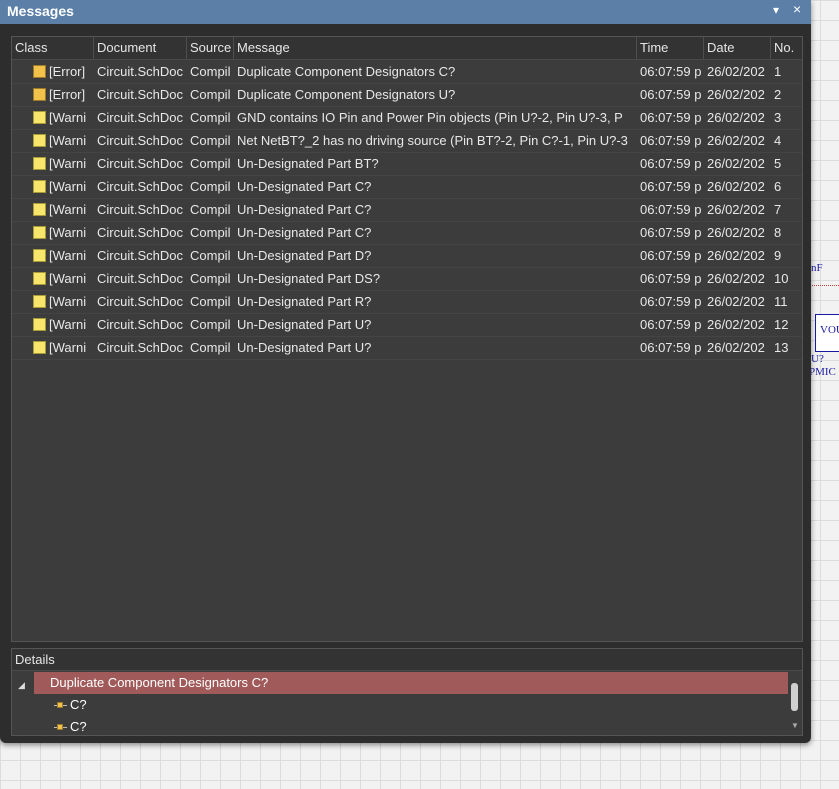  Describe the element at coordinates (140, 48) in the screenshot. I see `column-header-document: Document` at that location.